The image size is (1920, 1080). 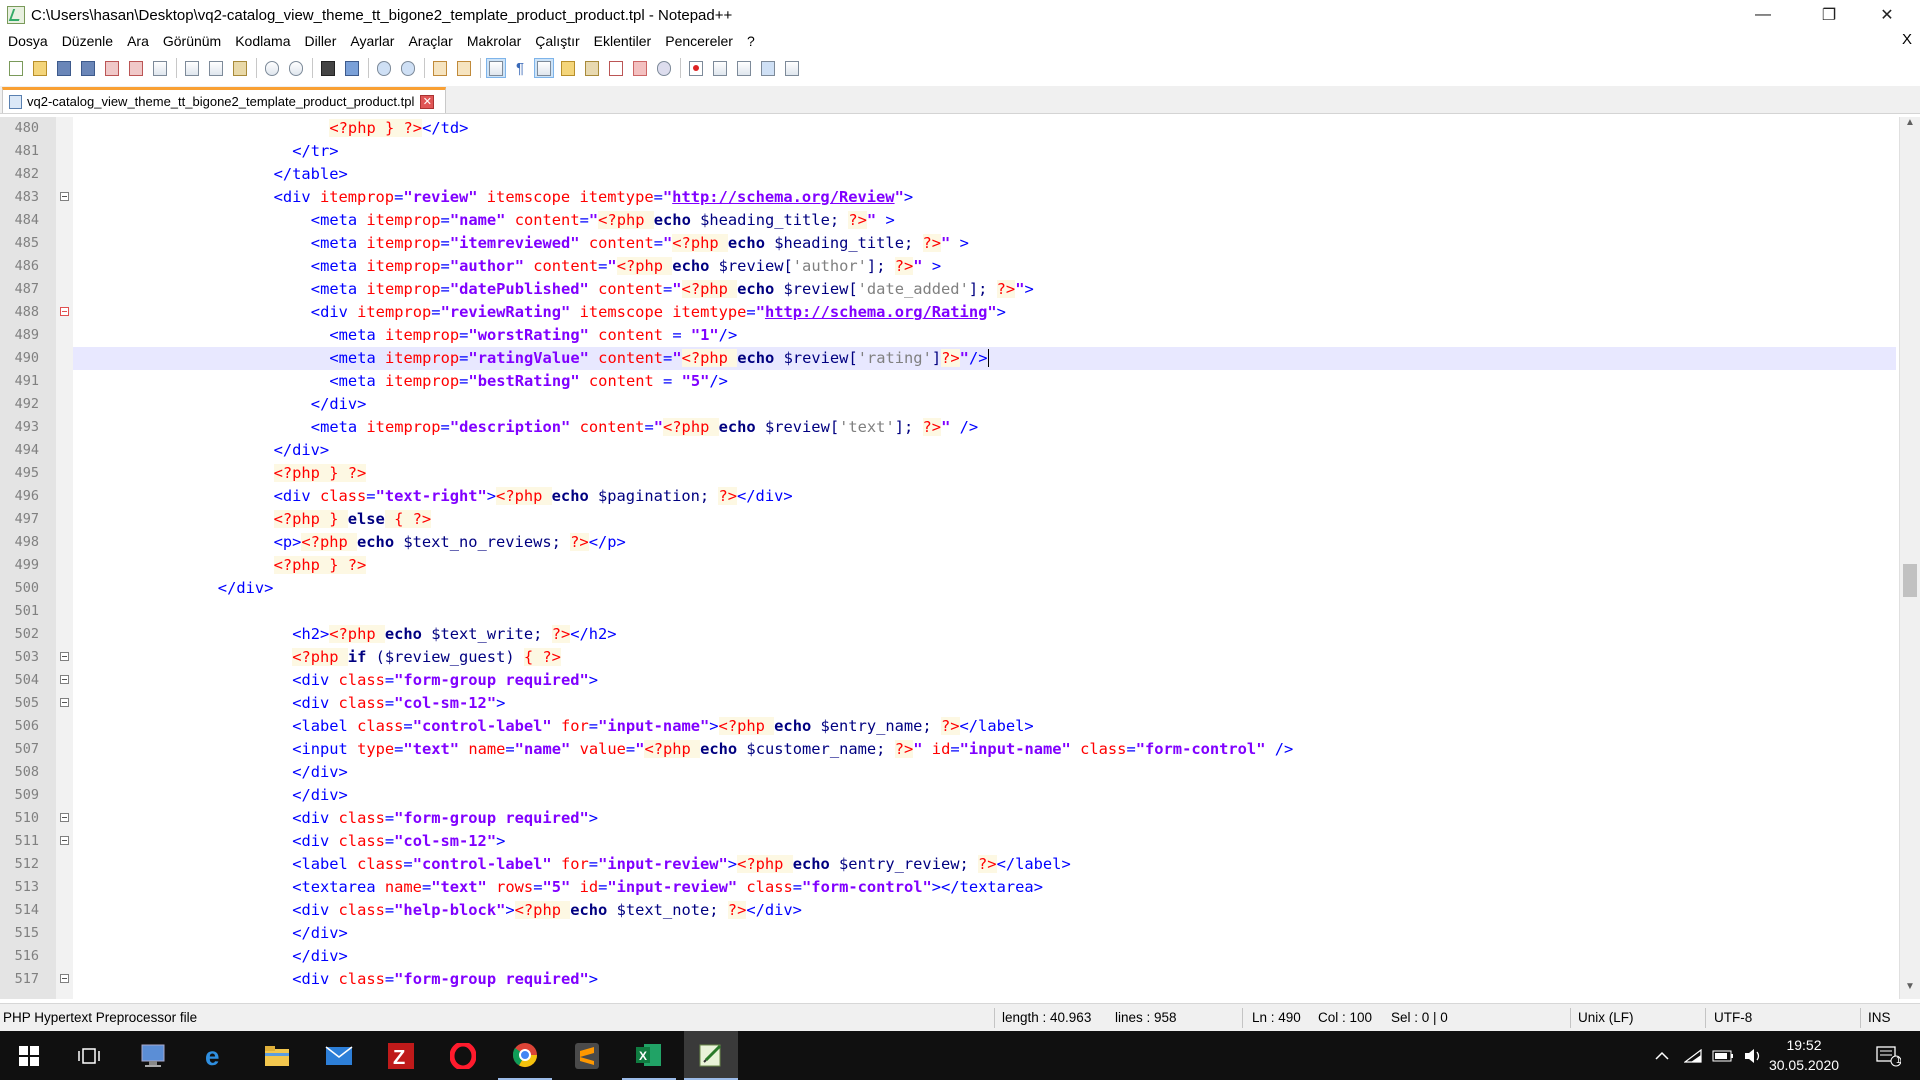 What do you see at coordinates (1887, 15) in the screenshot?
I see `close-button: ✕` at bounding box center [1887, 15].